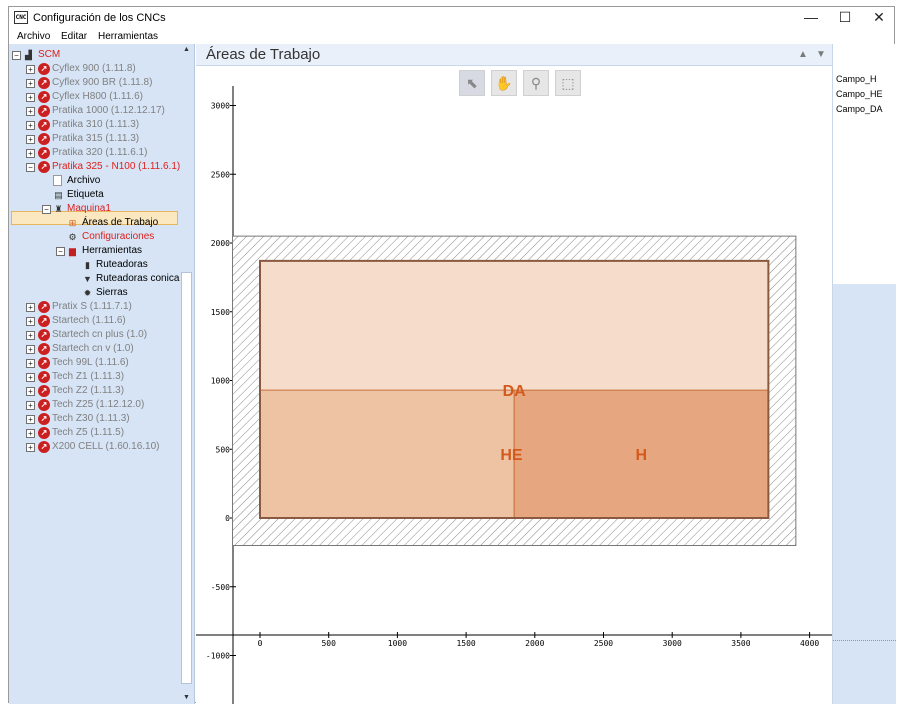 The image size is (919, 721). I want to click on x-tick-label: 3500, so click(740, 643).